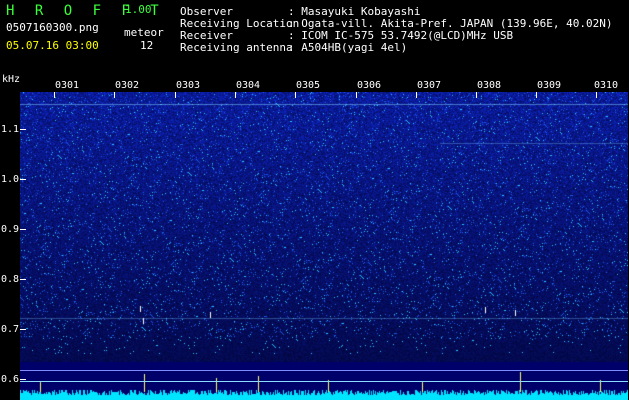  What do you see at coordinates (606, 85) in the screenshot?
I see `x-tick-label: 0310` at bounding box center [606, 85].